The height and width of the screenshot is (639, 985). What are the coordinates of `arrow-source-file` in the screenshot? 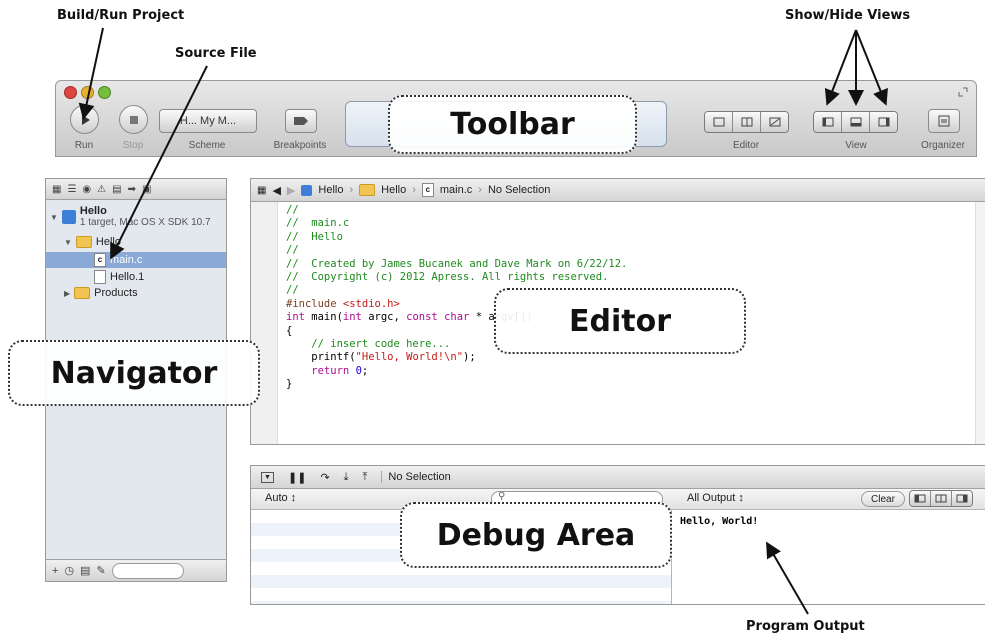 It's located at (159, 162).